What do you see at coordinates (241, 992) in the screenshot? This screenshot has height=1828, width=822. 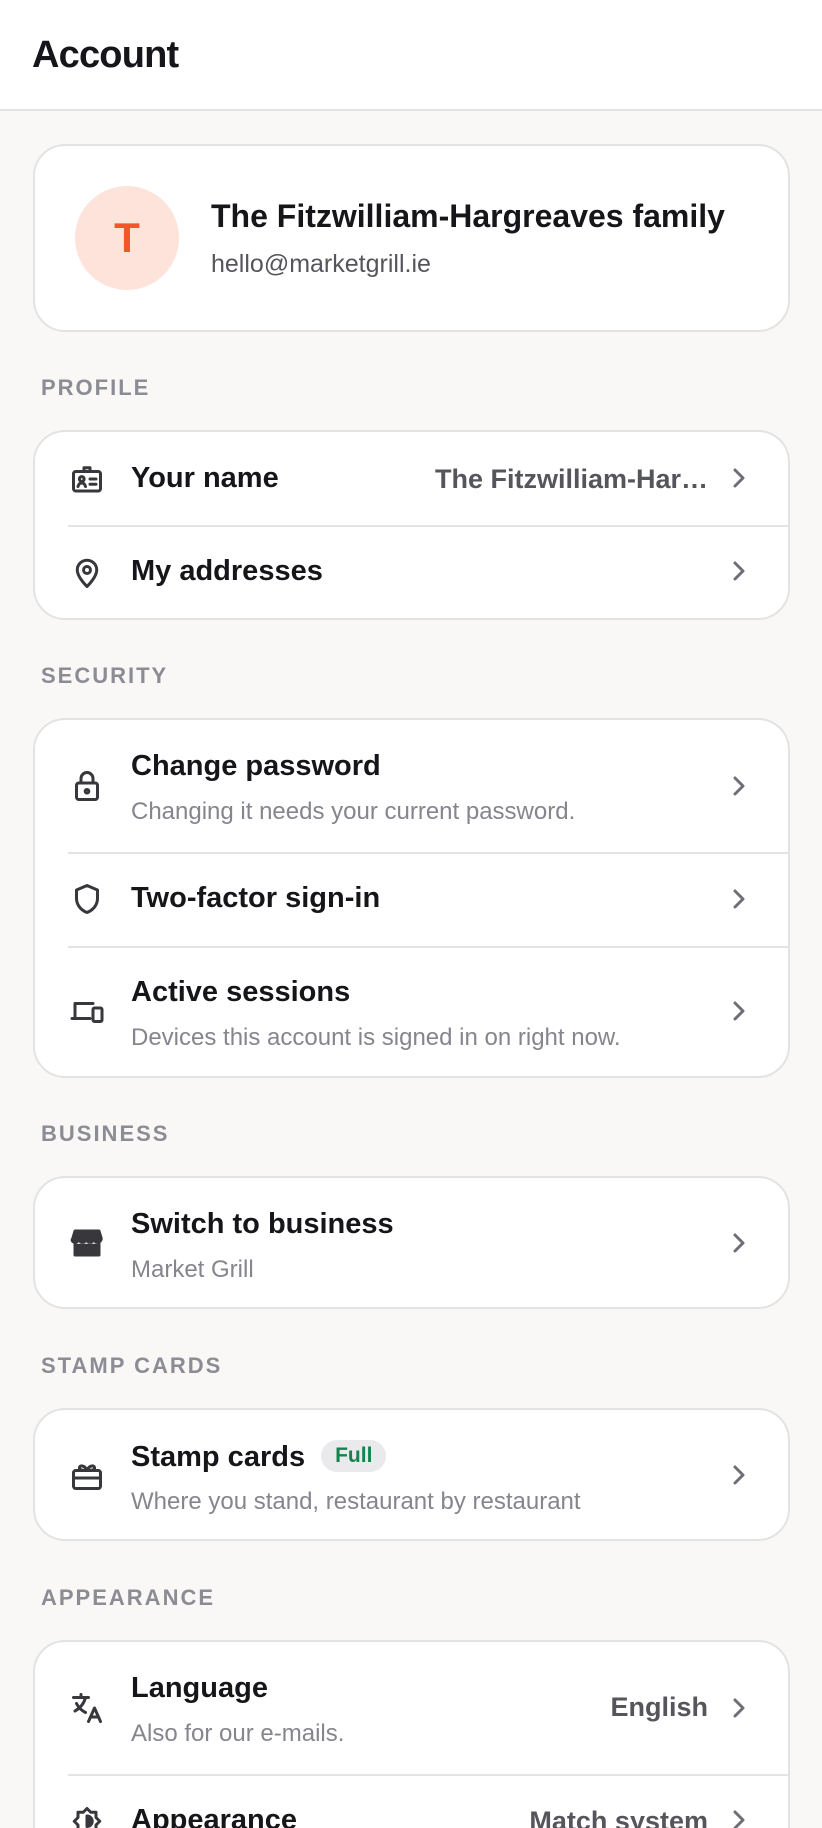 I see `active-sessions-label: Active sessions` at bounding box center [241, 992].